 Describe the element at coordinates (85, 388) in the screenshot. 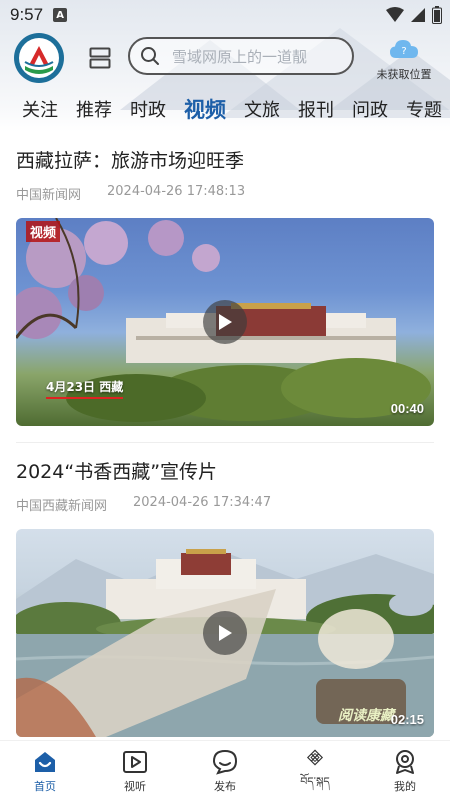

I see `video-caption: 4月23日 西藏` at that location.